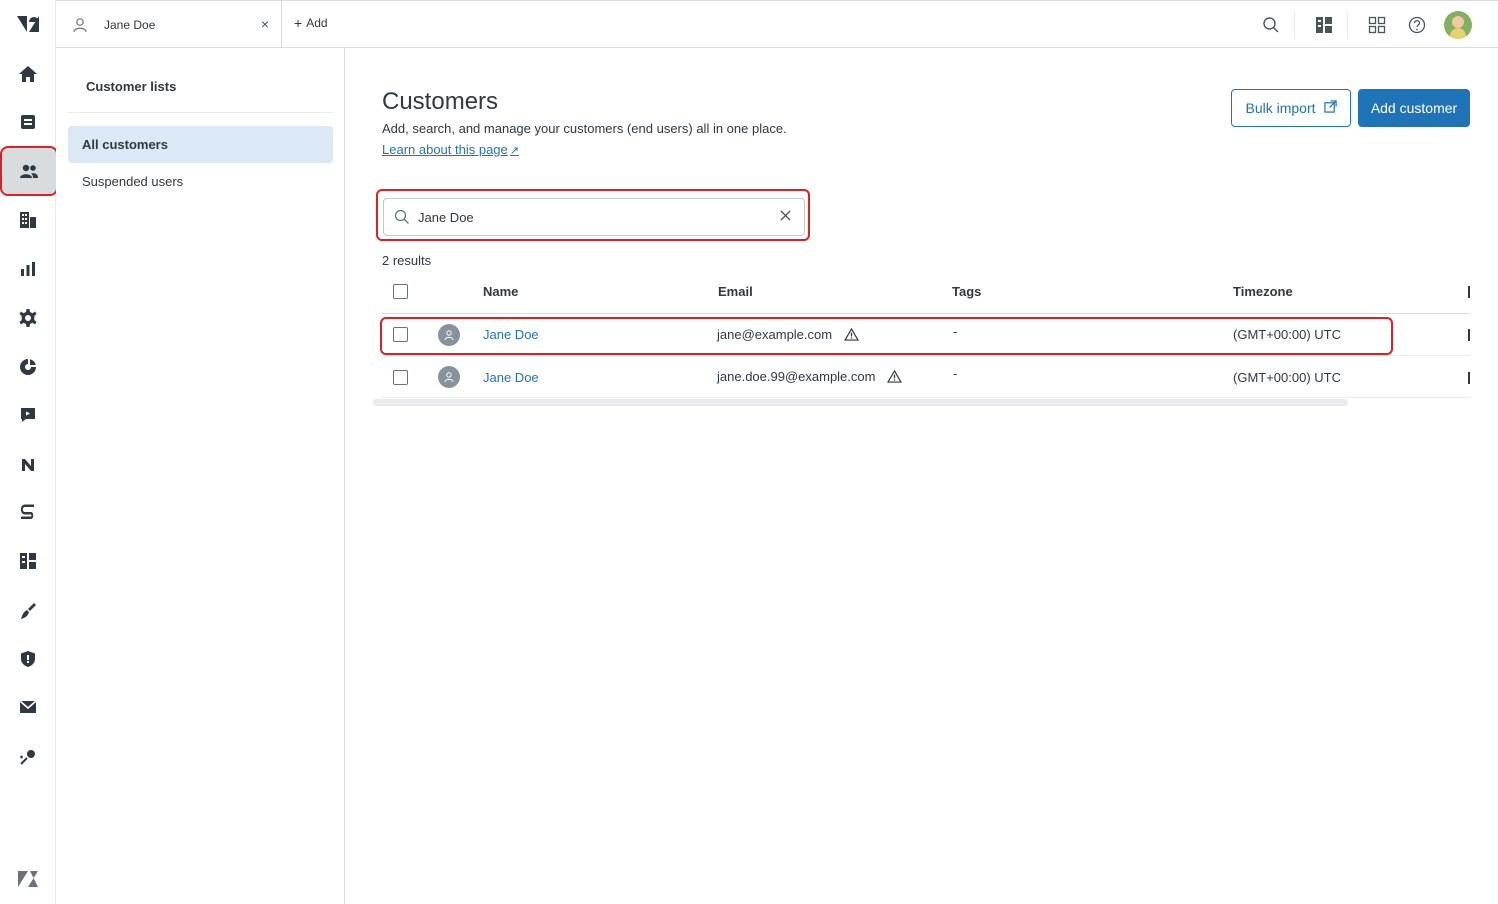 This screenshot has height=904, width=1498. Describe the element at coordinates (785, 217) in the screenshot. I see `clear-search-icon` at that location.